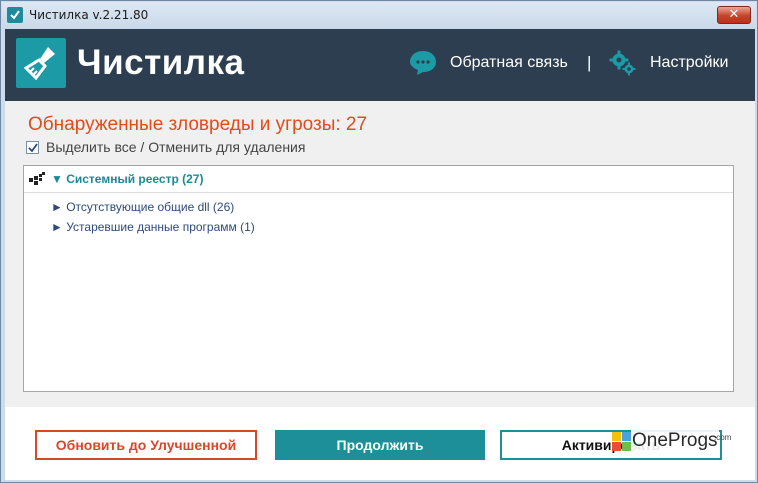  What do you see at coordinates (142, 207) in the screenshot?
I see `tree-item-missing-dll: ► Отсутствующие общие dll (26)` at bounding box center [142, 207].